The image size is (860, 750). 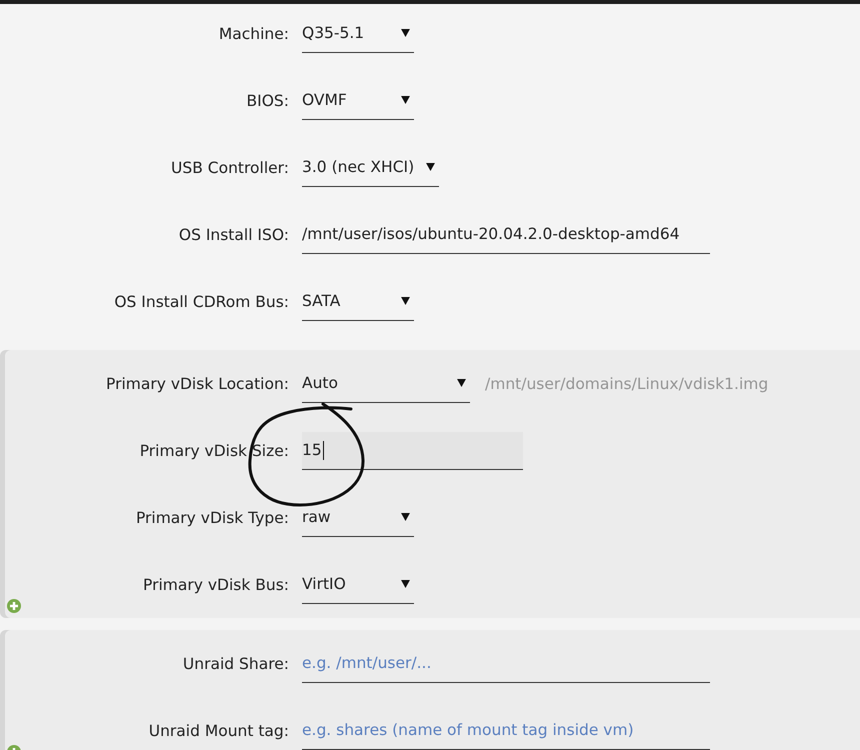 I want to click on text-cursor-icon, so click(x=323, y=450).